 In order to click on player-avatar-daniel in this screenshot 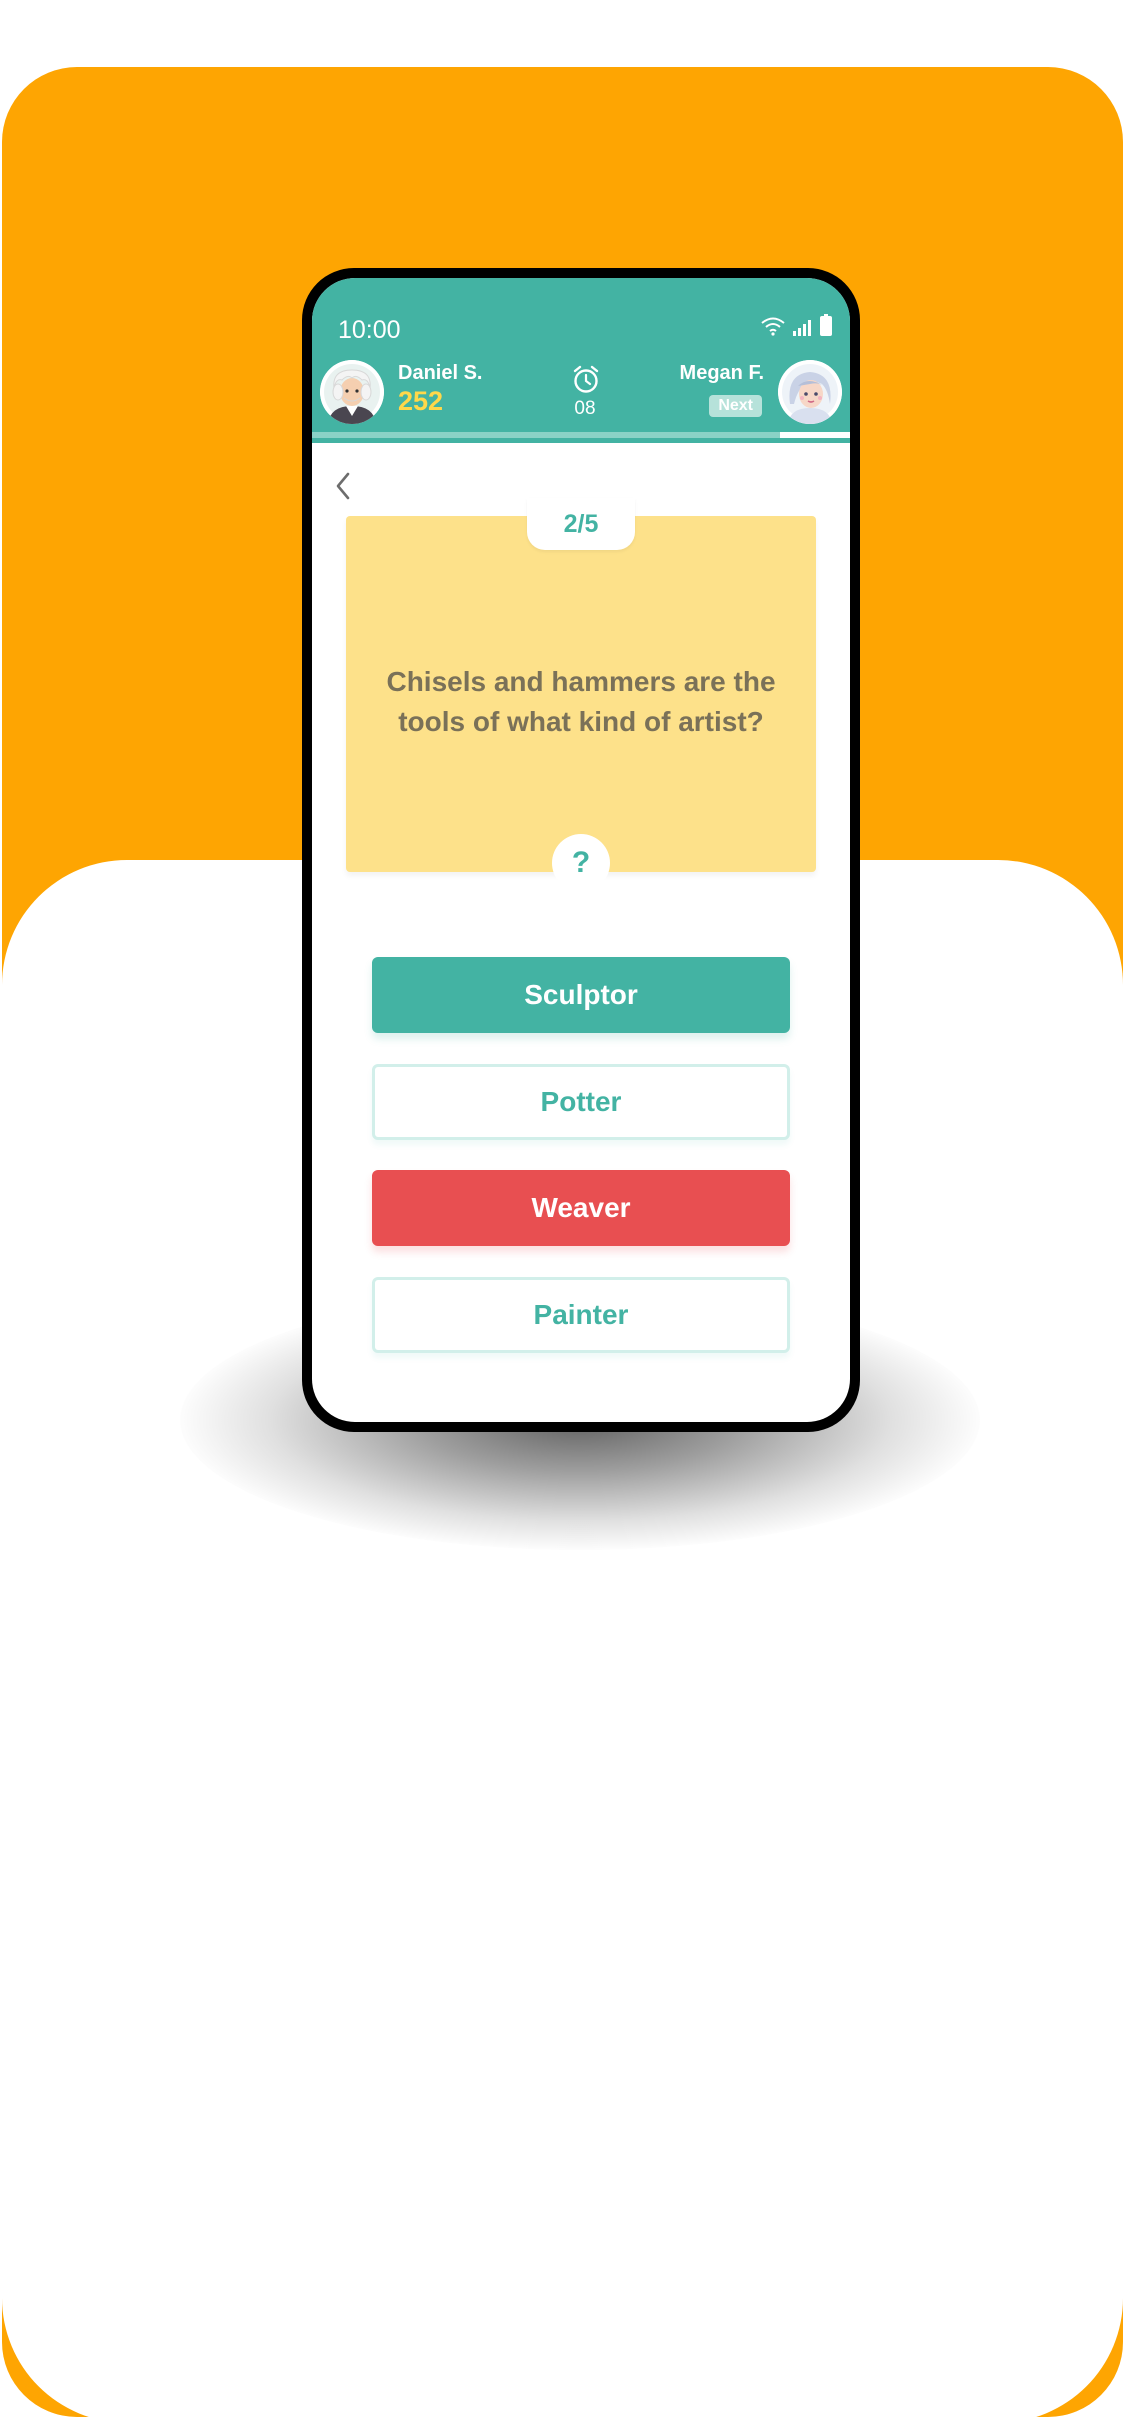, I will do `click(352, 392)`.